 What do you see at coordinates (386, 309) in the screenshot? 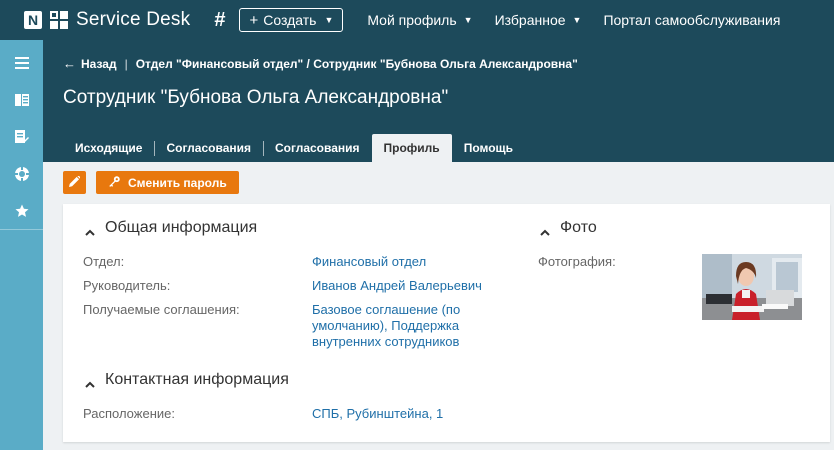
I see `agreements-line-1: Базовое соглашение (по` at bounding box center [386, 309].